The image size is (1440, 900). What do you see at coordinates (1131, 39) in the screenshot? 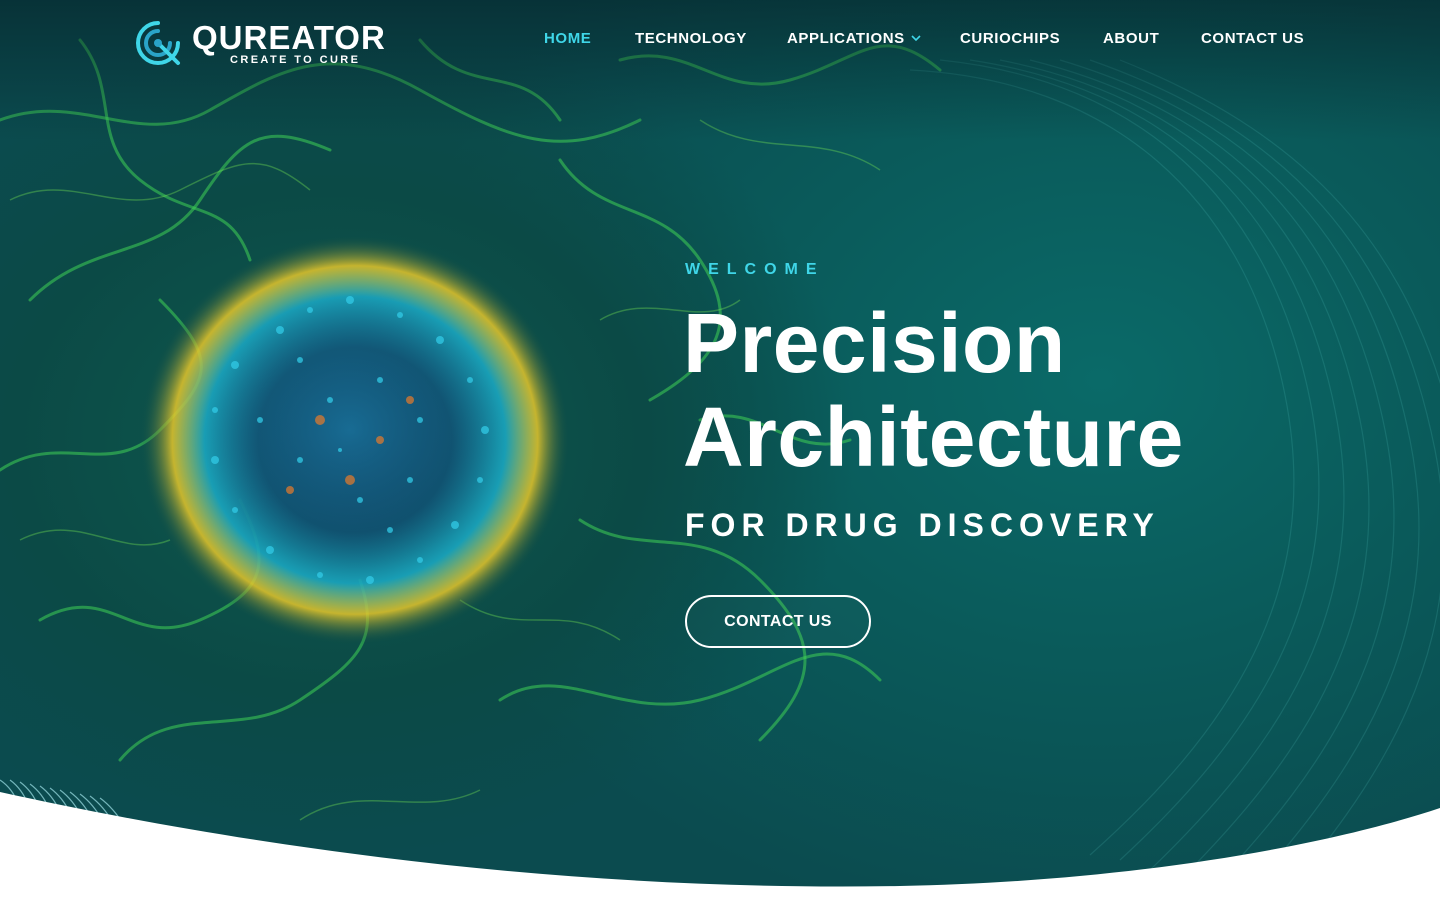
I see `nav-item-about: ABOUT` at bounding box center [1131, 39].